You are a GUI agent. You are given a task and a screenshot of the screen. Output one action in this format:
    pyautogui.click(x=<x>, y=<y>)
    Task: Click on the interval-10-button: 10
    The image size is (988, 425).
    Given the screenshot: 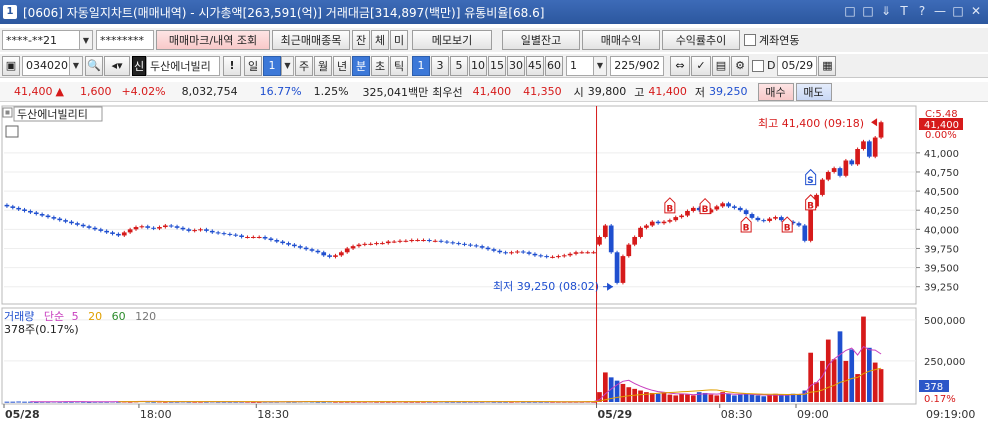 What is the action you would take?
    pyautogui.click(x=478, y=65)
    